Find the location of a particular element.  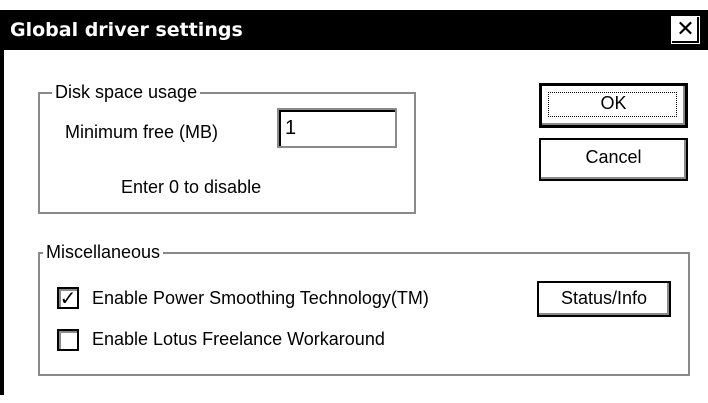

power-smoothing-checkbox: ✓ is located at coordinates (68, 298).